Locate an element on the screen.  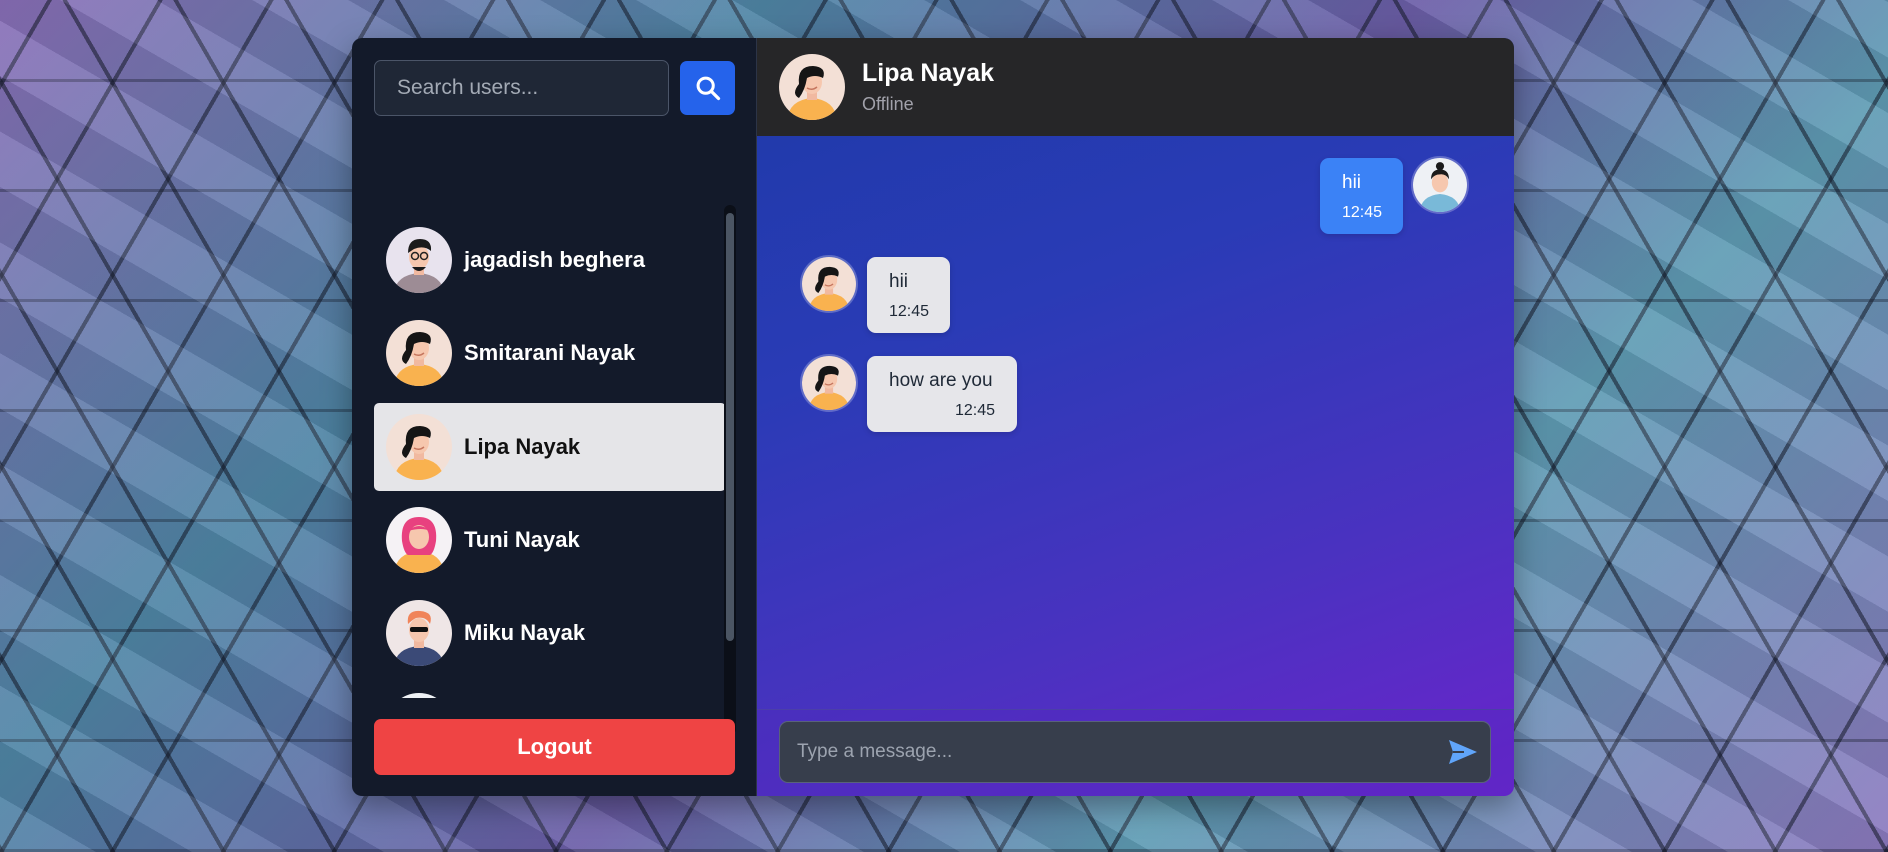
search-icon is located at coordinates (708, 88).